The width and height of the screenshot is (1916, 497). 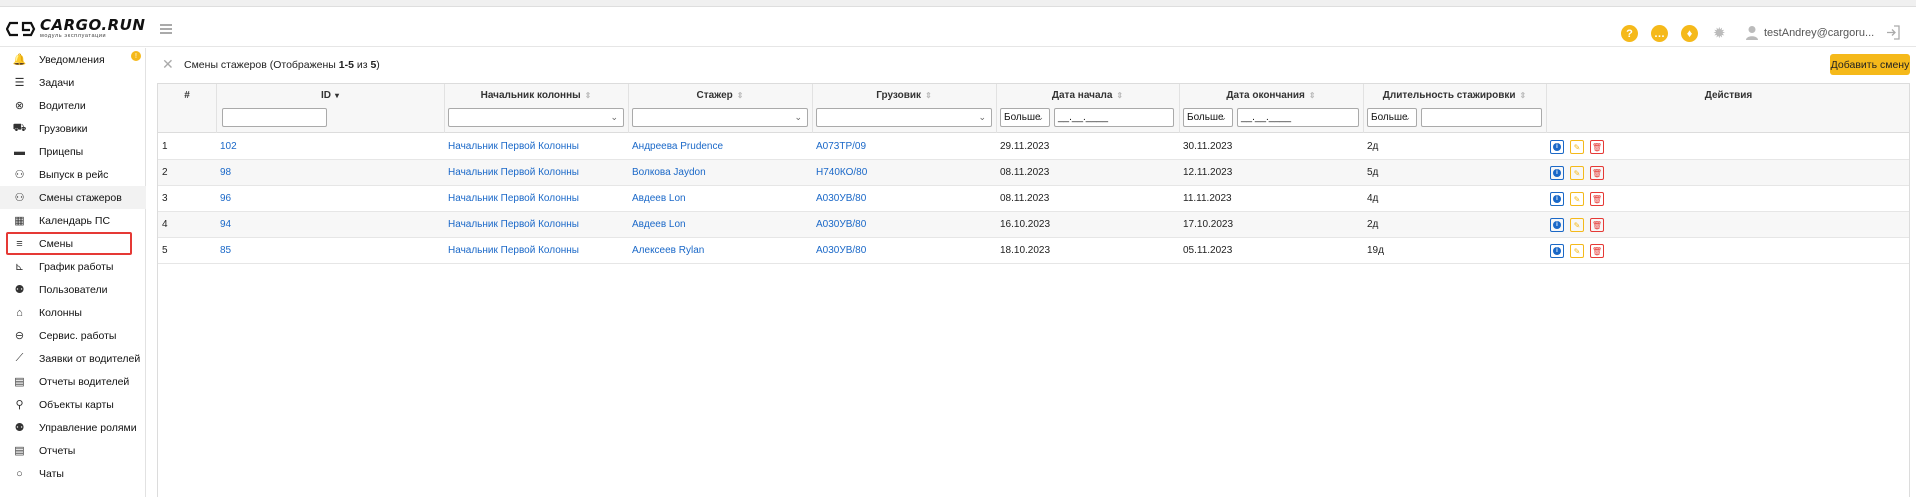 What do you see at coordinates (73, 151) in the screenshot?
I see `sidebar-item-5: ▬ Прицепы` at bounding box center [73, 151].